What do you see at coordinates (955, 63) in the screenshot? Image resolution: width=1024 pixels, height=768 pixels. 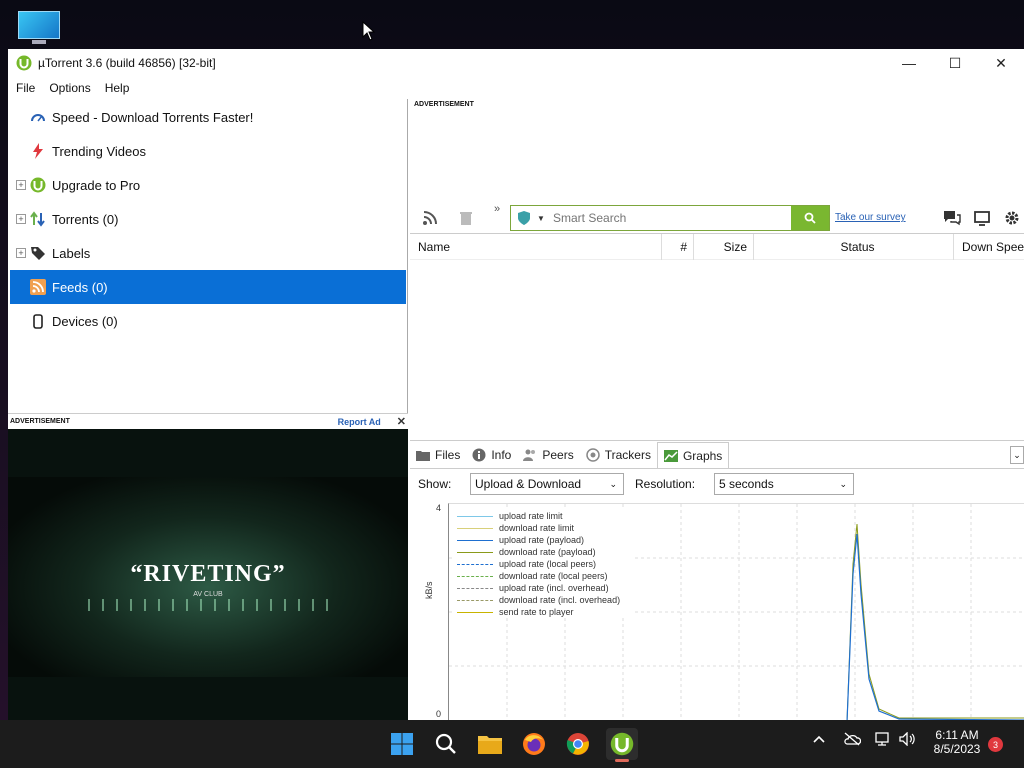 I see `maximize-button: ☐` at bounding box center [955, 63].